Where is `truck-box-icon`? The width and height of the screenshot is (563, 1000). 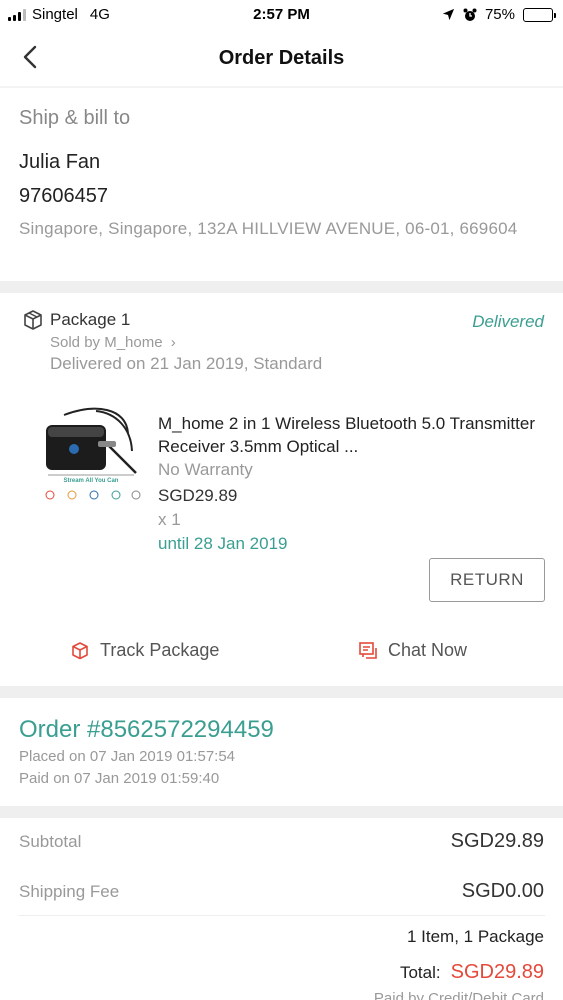 truck-box-icon is located at coordinates (80, 650).